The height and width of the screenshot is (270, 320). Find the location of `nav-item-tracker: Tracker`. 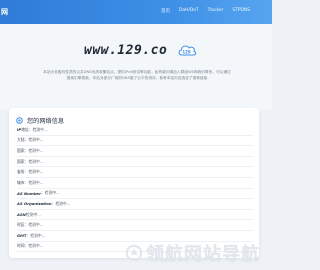

nav-item-tracker: Tracker is located at coordinates (216, 11).